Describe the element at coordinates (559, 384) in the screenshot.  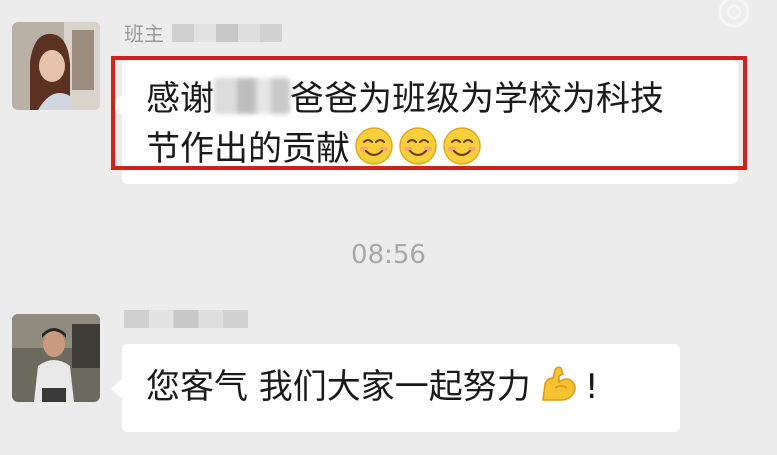
I see `flexed-biceps-icon` at that location.